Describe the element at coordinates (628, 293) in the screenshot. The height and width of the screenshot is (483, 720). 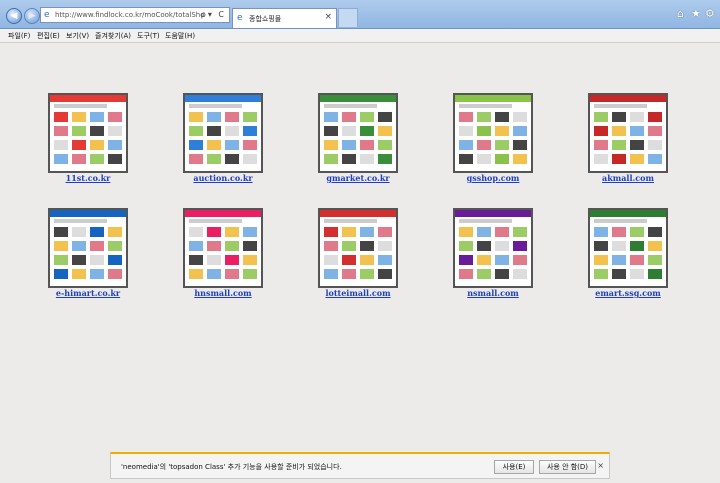
I see `site-link: emart.ssg.com` at that location.